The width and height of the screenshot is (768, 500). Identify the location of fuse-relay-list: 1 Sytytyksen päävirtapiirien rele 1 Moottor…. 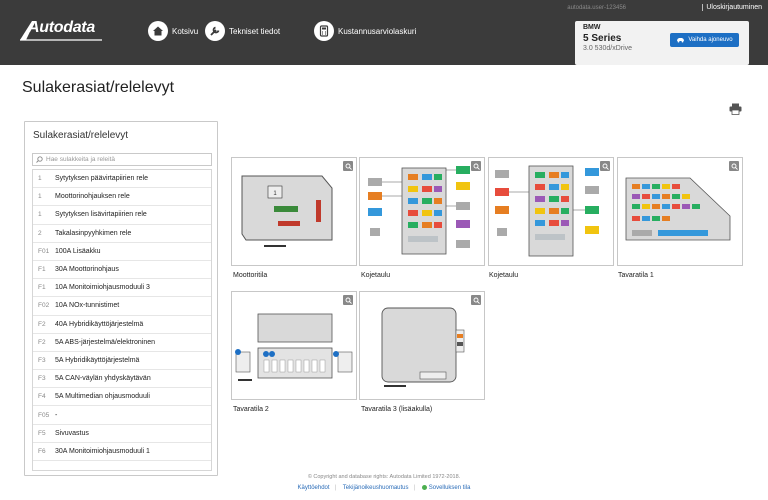
(122, 320).